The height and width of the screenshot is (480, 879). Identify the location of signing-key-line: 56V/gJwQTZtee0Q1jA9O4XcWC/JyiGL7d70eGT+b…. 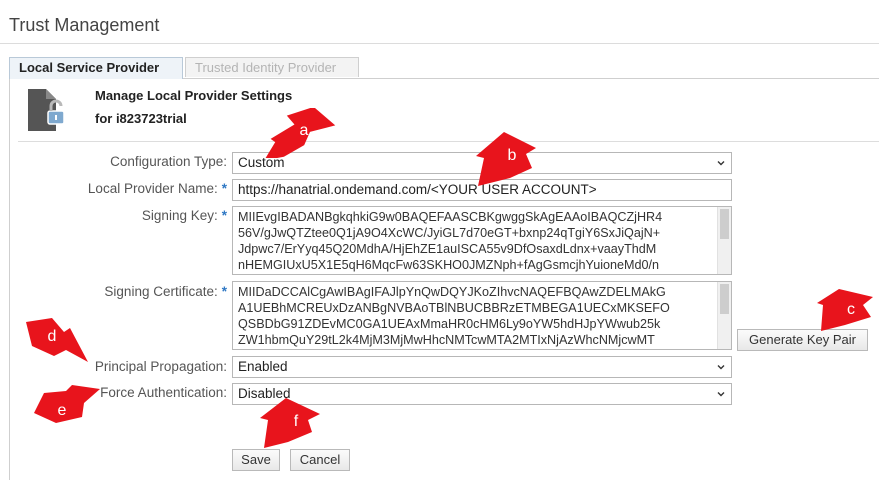
(449, 233).